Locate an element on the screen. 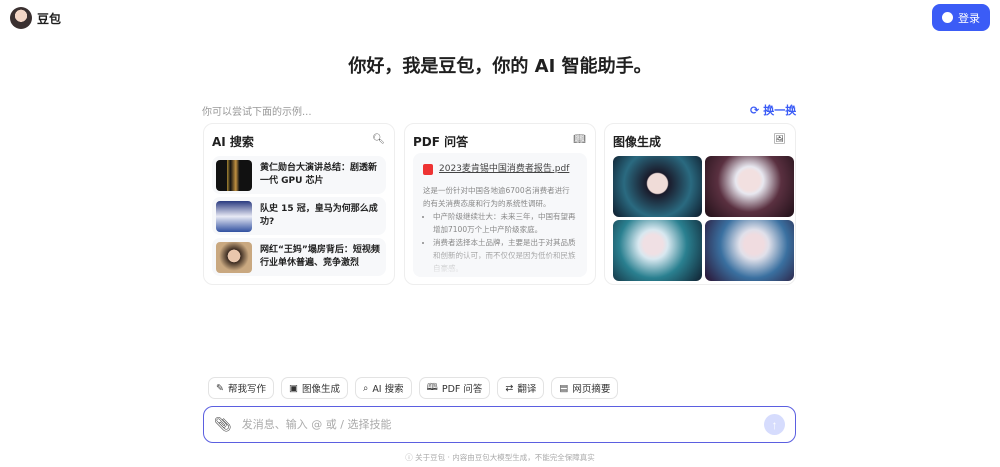  search-icon: ⌕ is located at coordinates (365, 388).